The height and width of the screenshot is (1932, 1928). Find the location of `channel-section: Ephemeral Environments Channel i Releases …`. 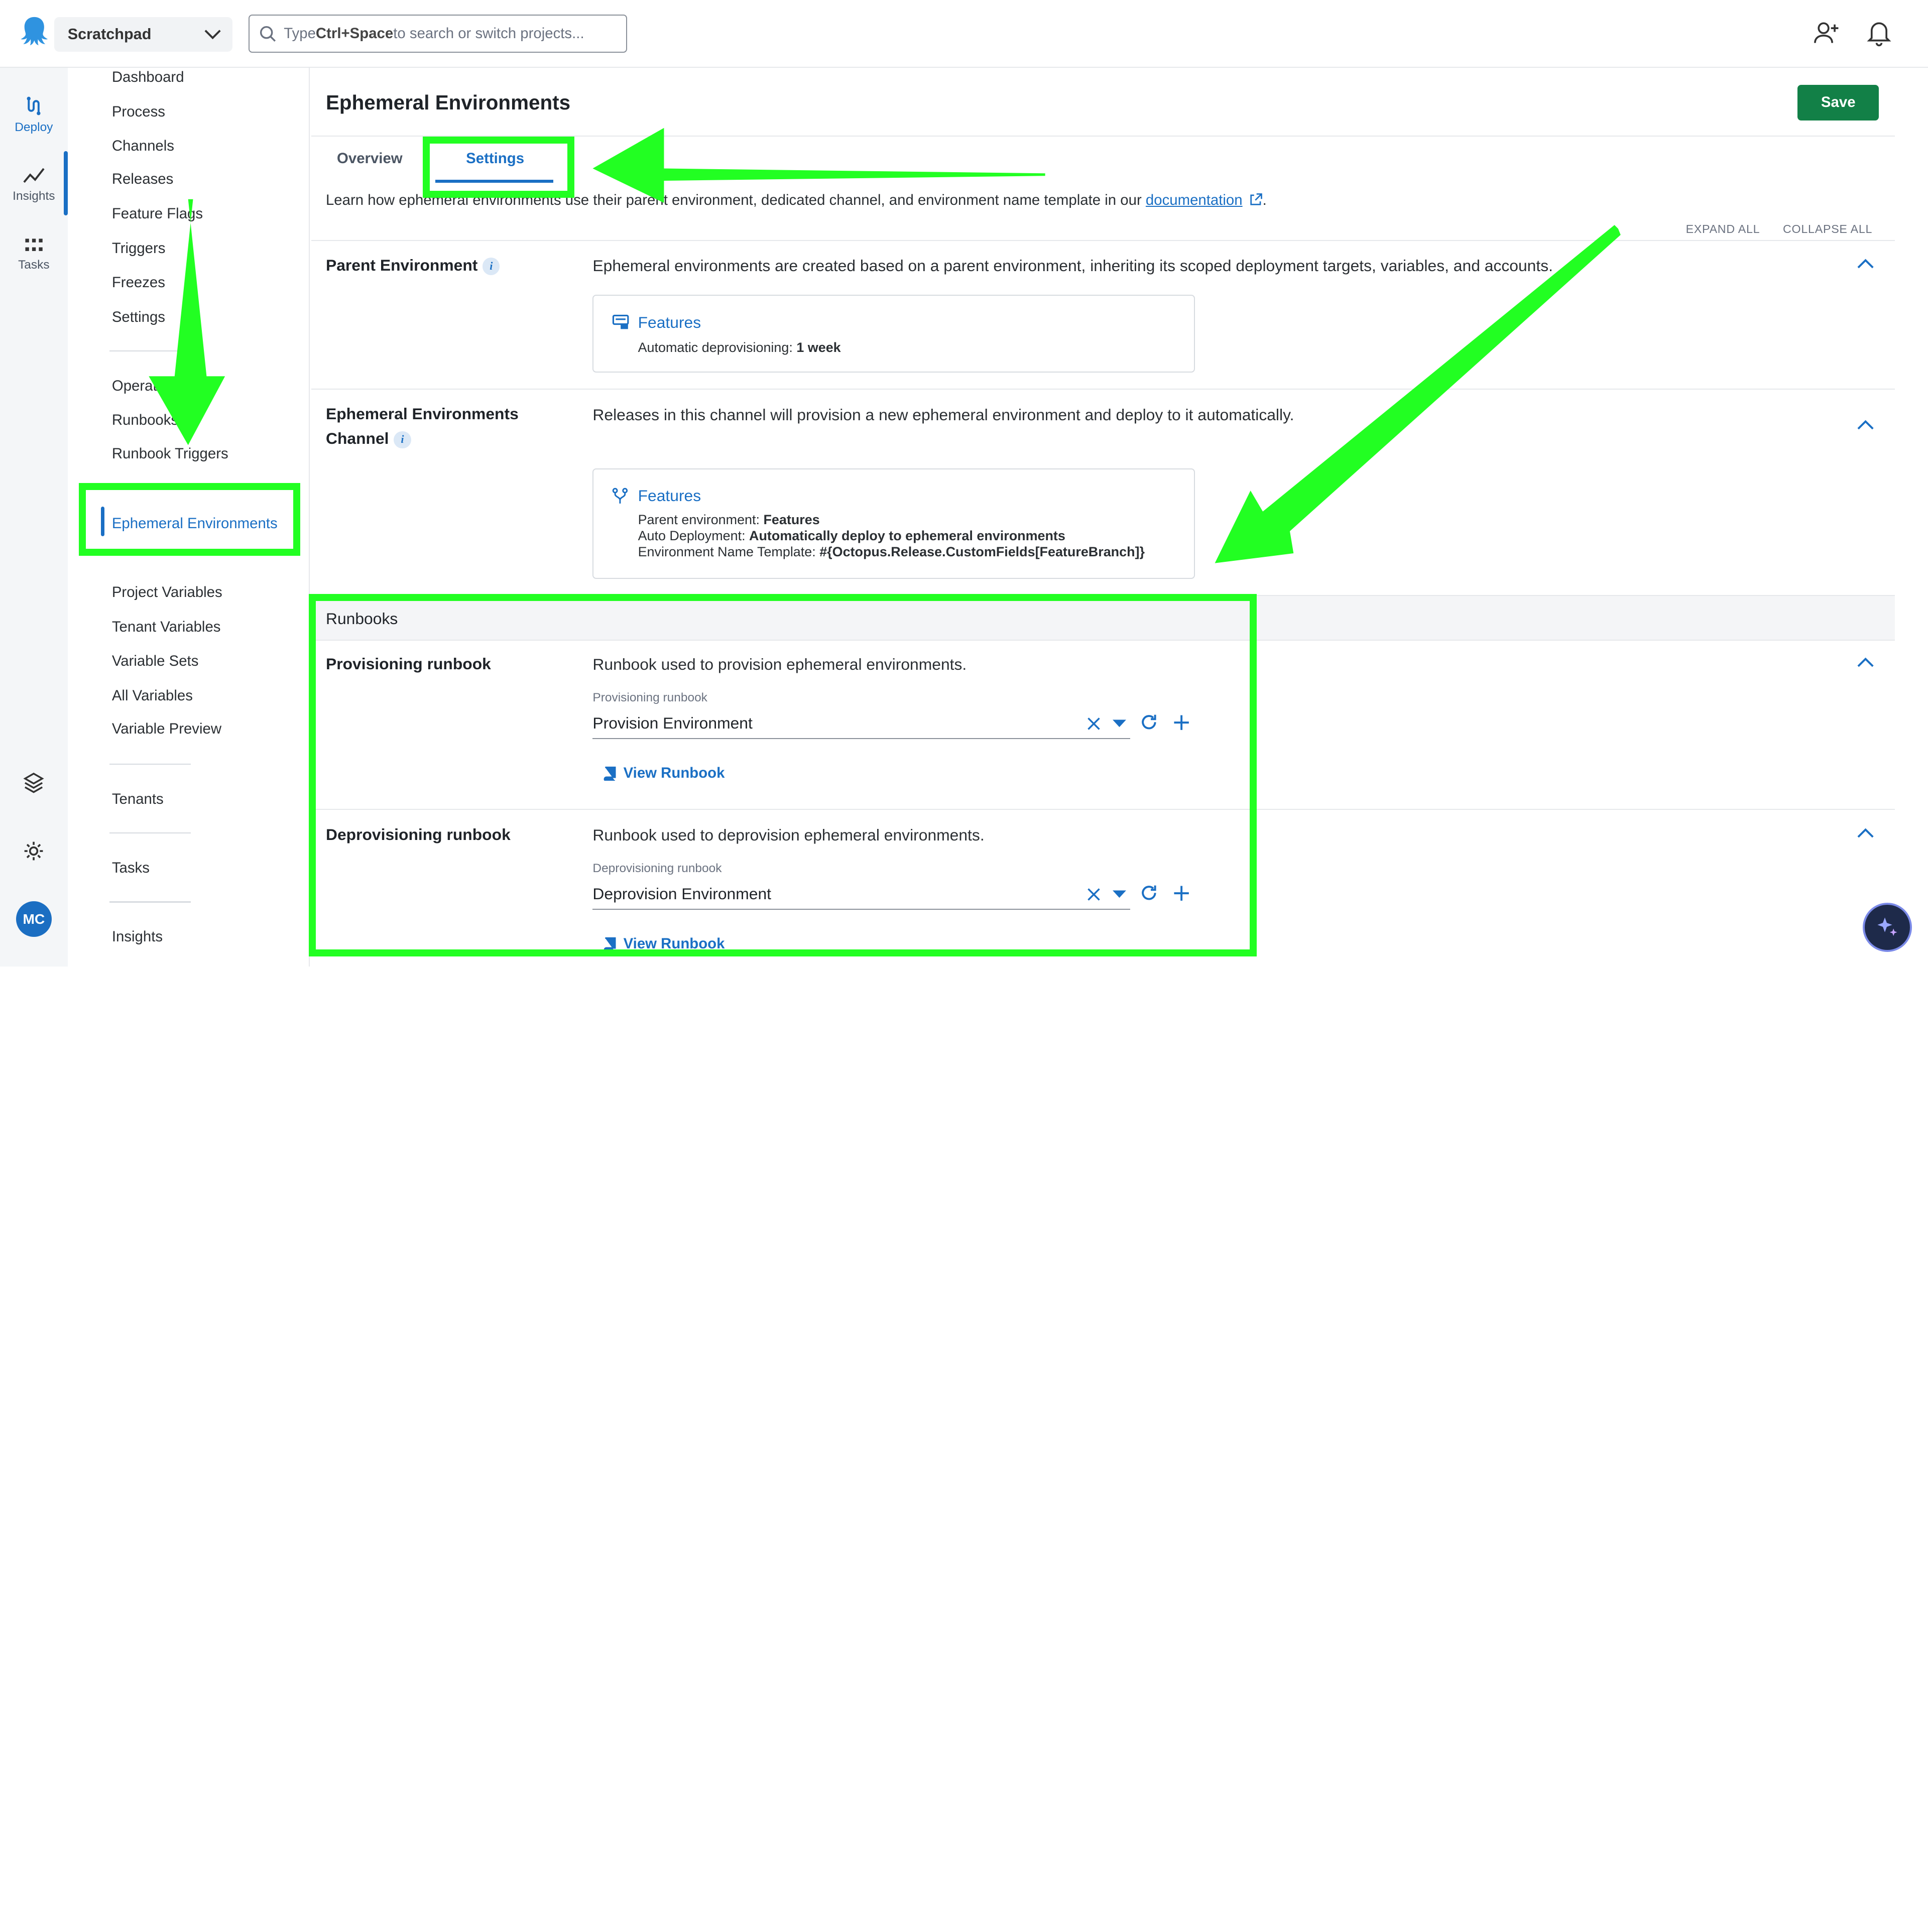

channel-section: Ephemeral Environments Channel i Releases … is located at coordinates (1103, 491).